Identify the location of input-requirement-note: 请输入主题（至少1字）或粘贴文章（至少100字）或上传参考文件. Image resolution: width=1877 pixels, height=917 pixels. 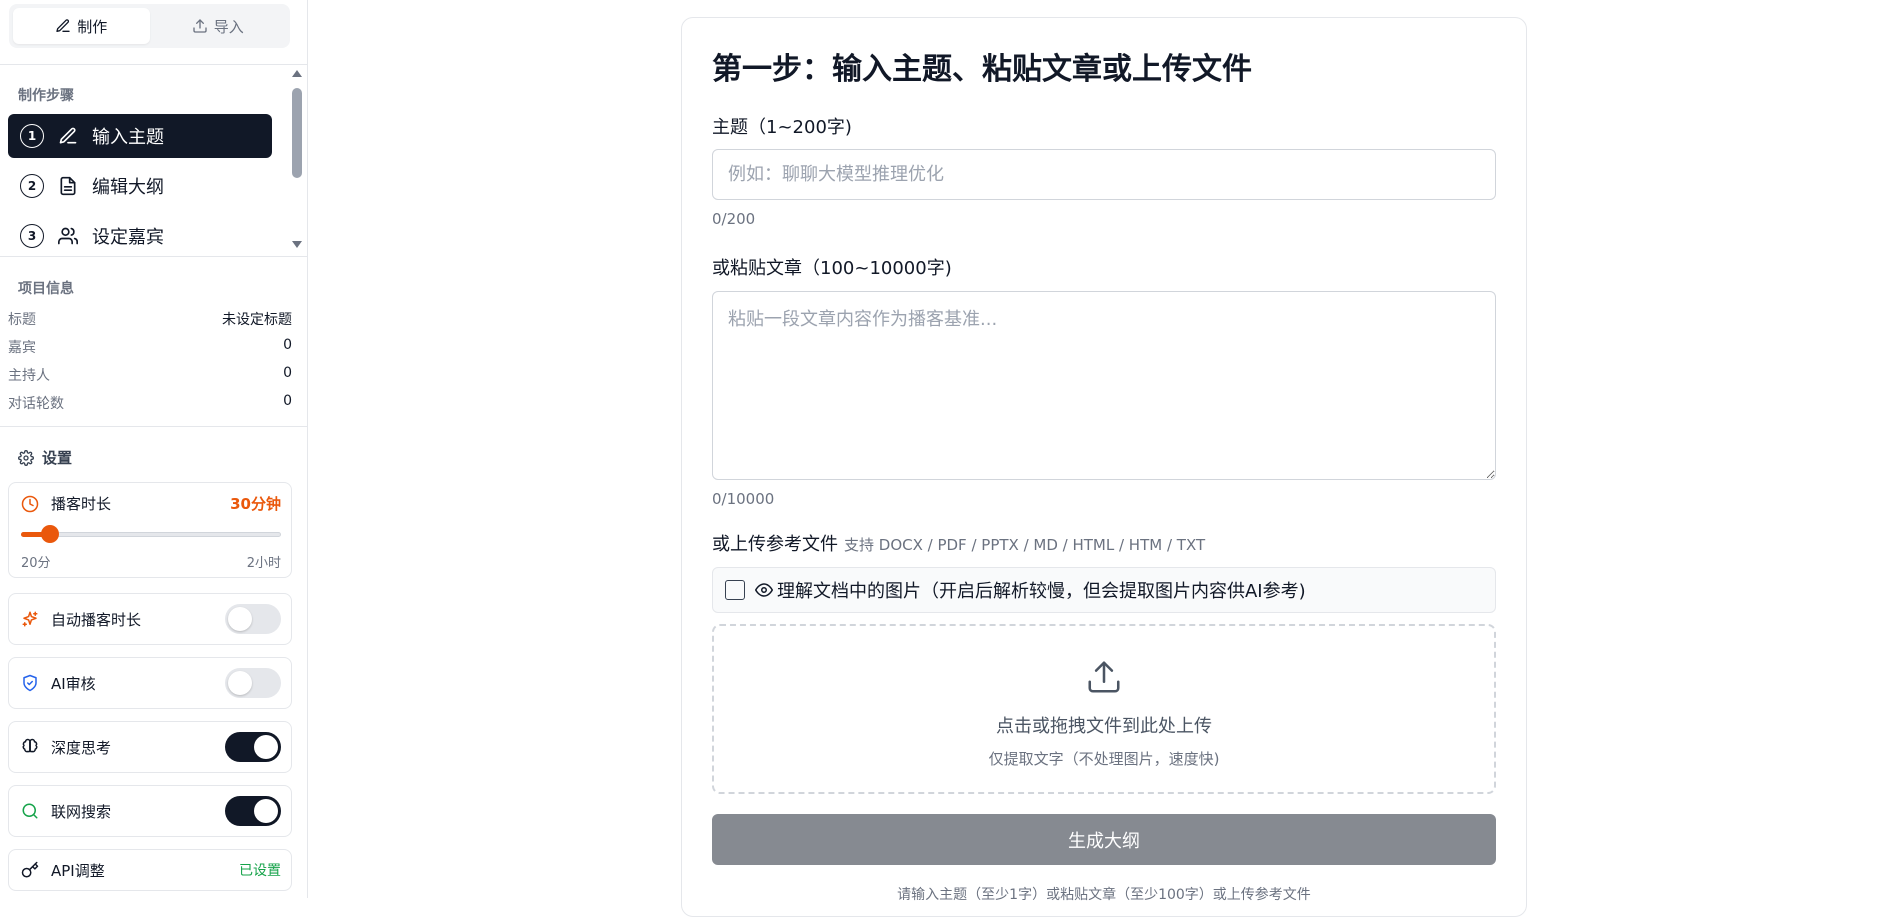
(1104, 895).